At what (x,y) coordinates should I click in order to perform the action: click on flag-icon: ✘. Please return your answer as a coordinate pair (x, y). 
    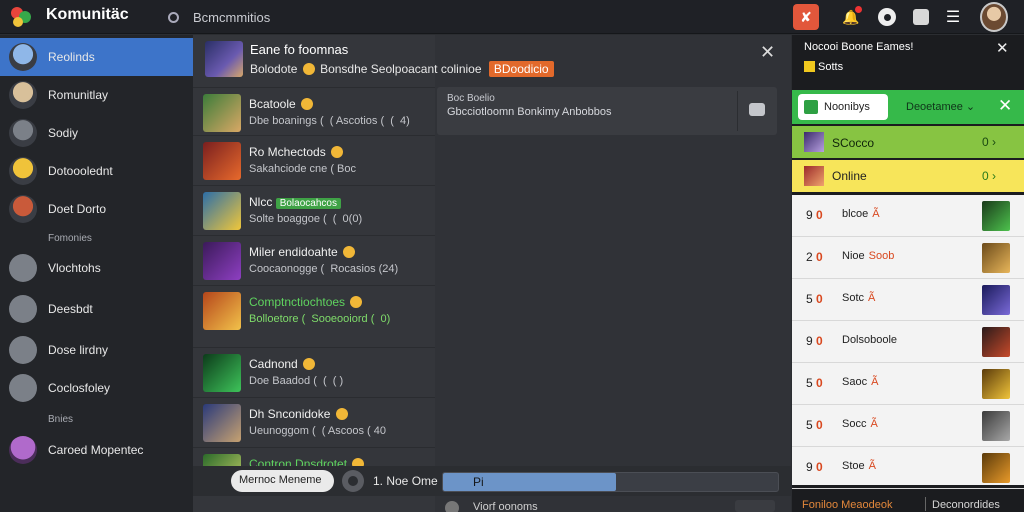
    Looking at the image, I should click on (806, 17).